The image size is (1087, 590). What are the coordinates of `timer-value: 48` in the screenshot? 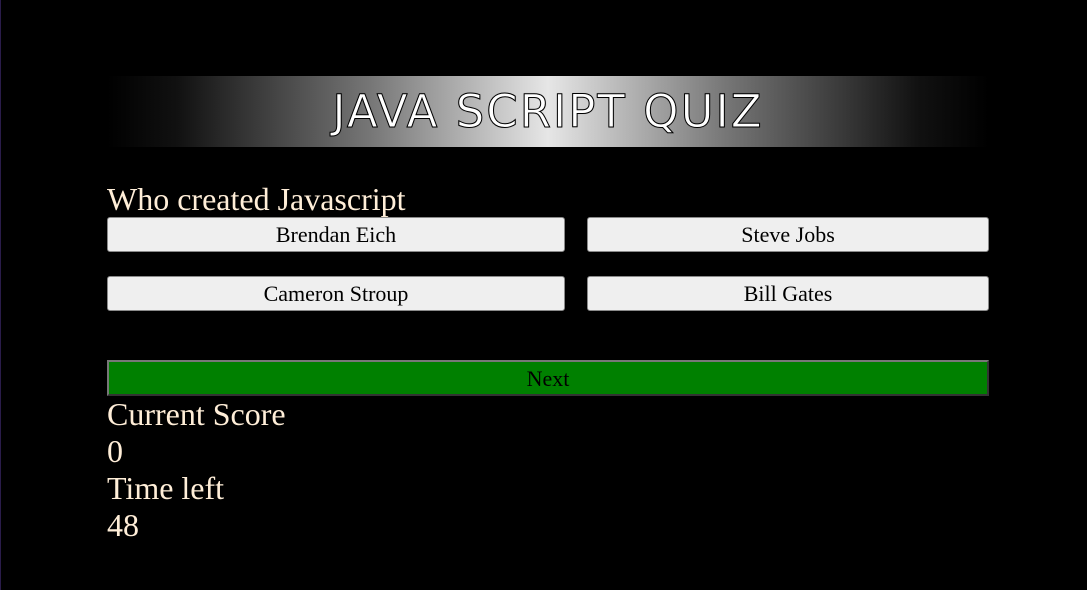 It's located at (123, 525).